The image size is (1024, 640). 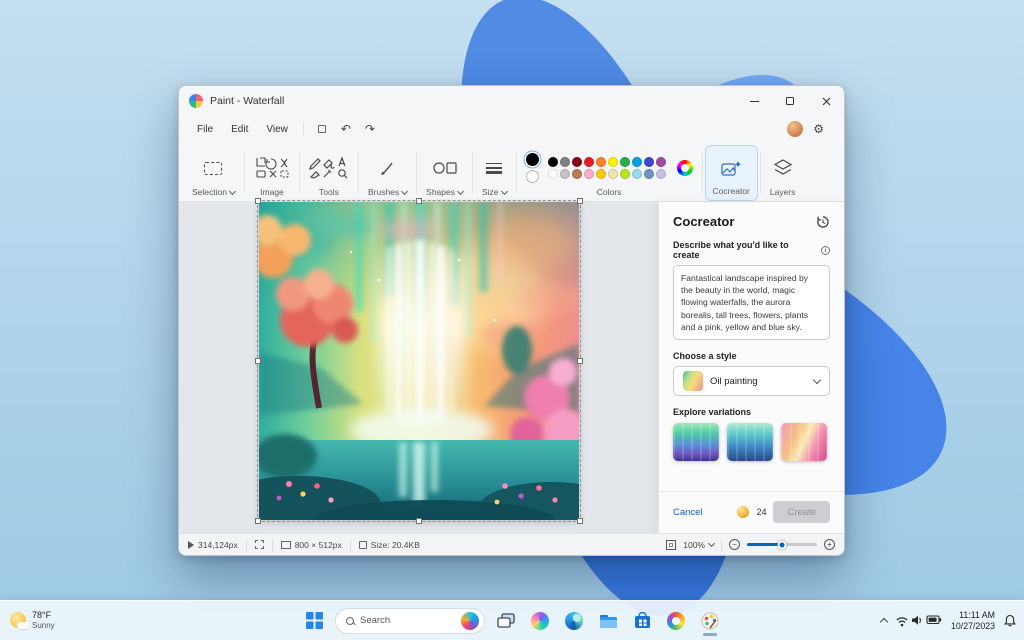 I want to click on edge-button, so click(x=574, y=621).